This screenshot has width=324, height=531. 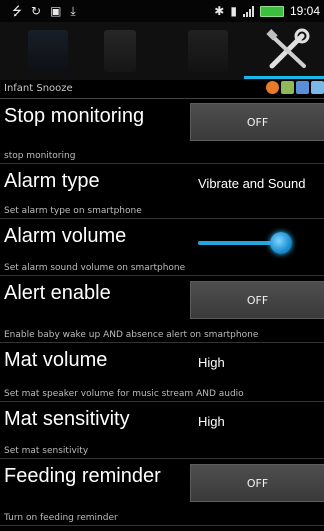 What do you see at coordinates (48, 51) in the screenshot?
I see `music-tab-icon` at bounding box center [48, 51].